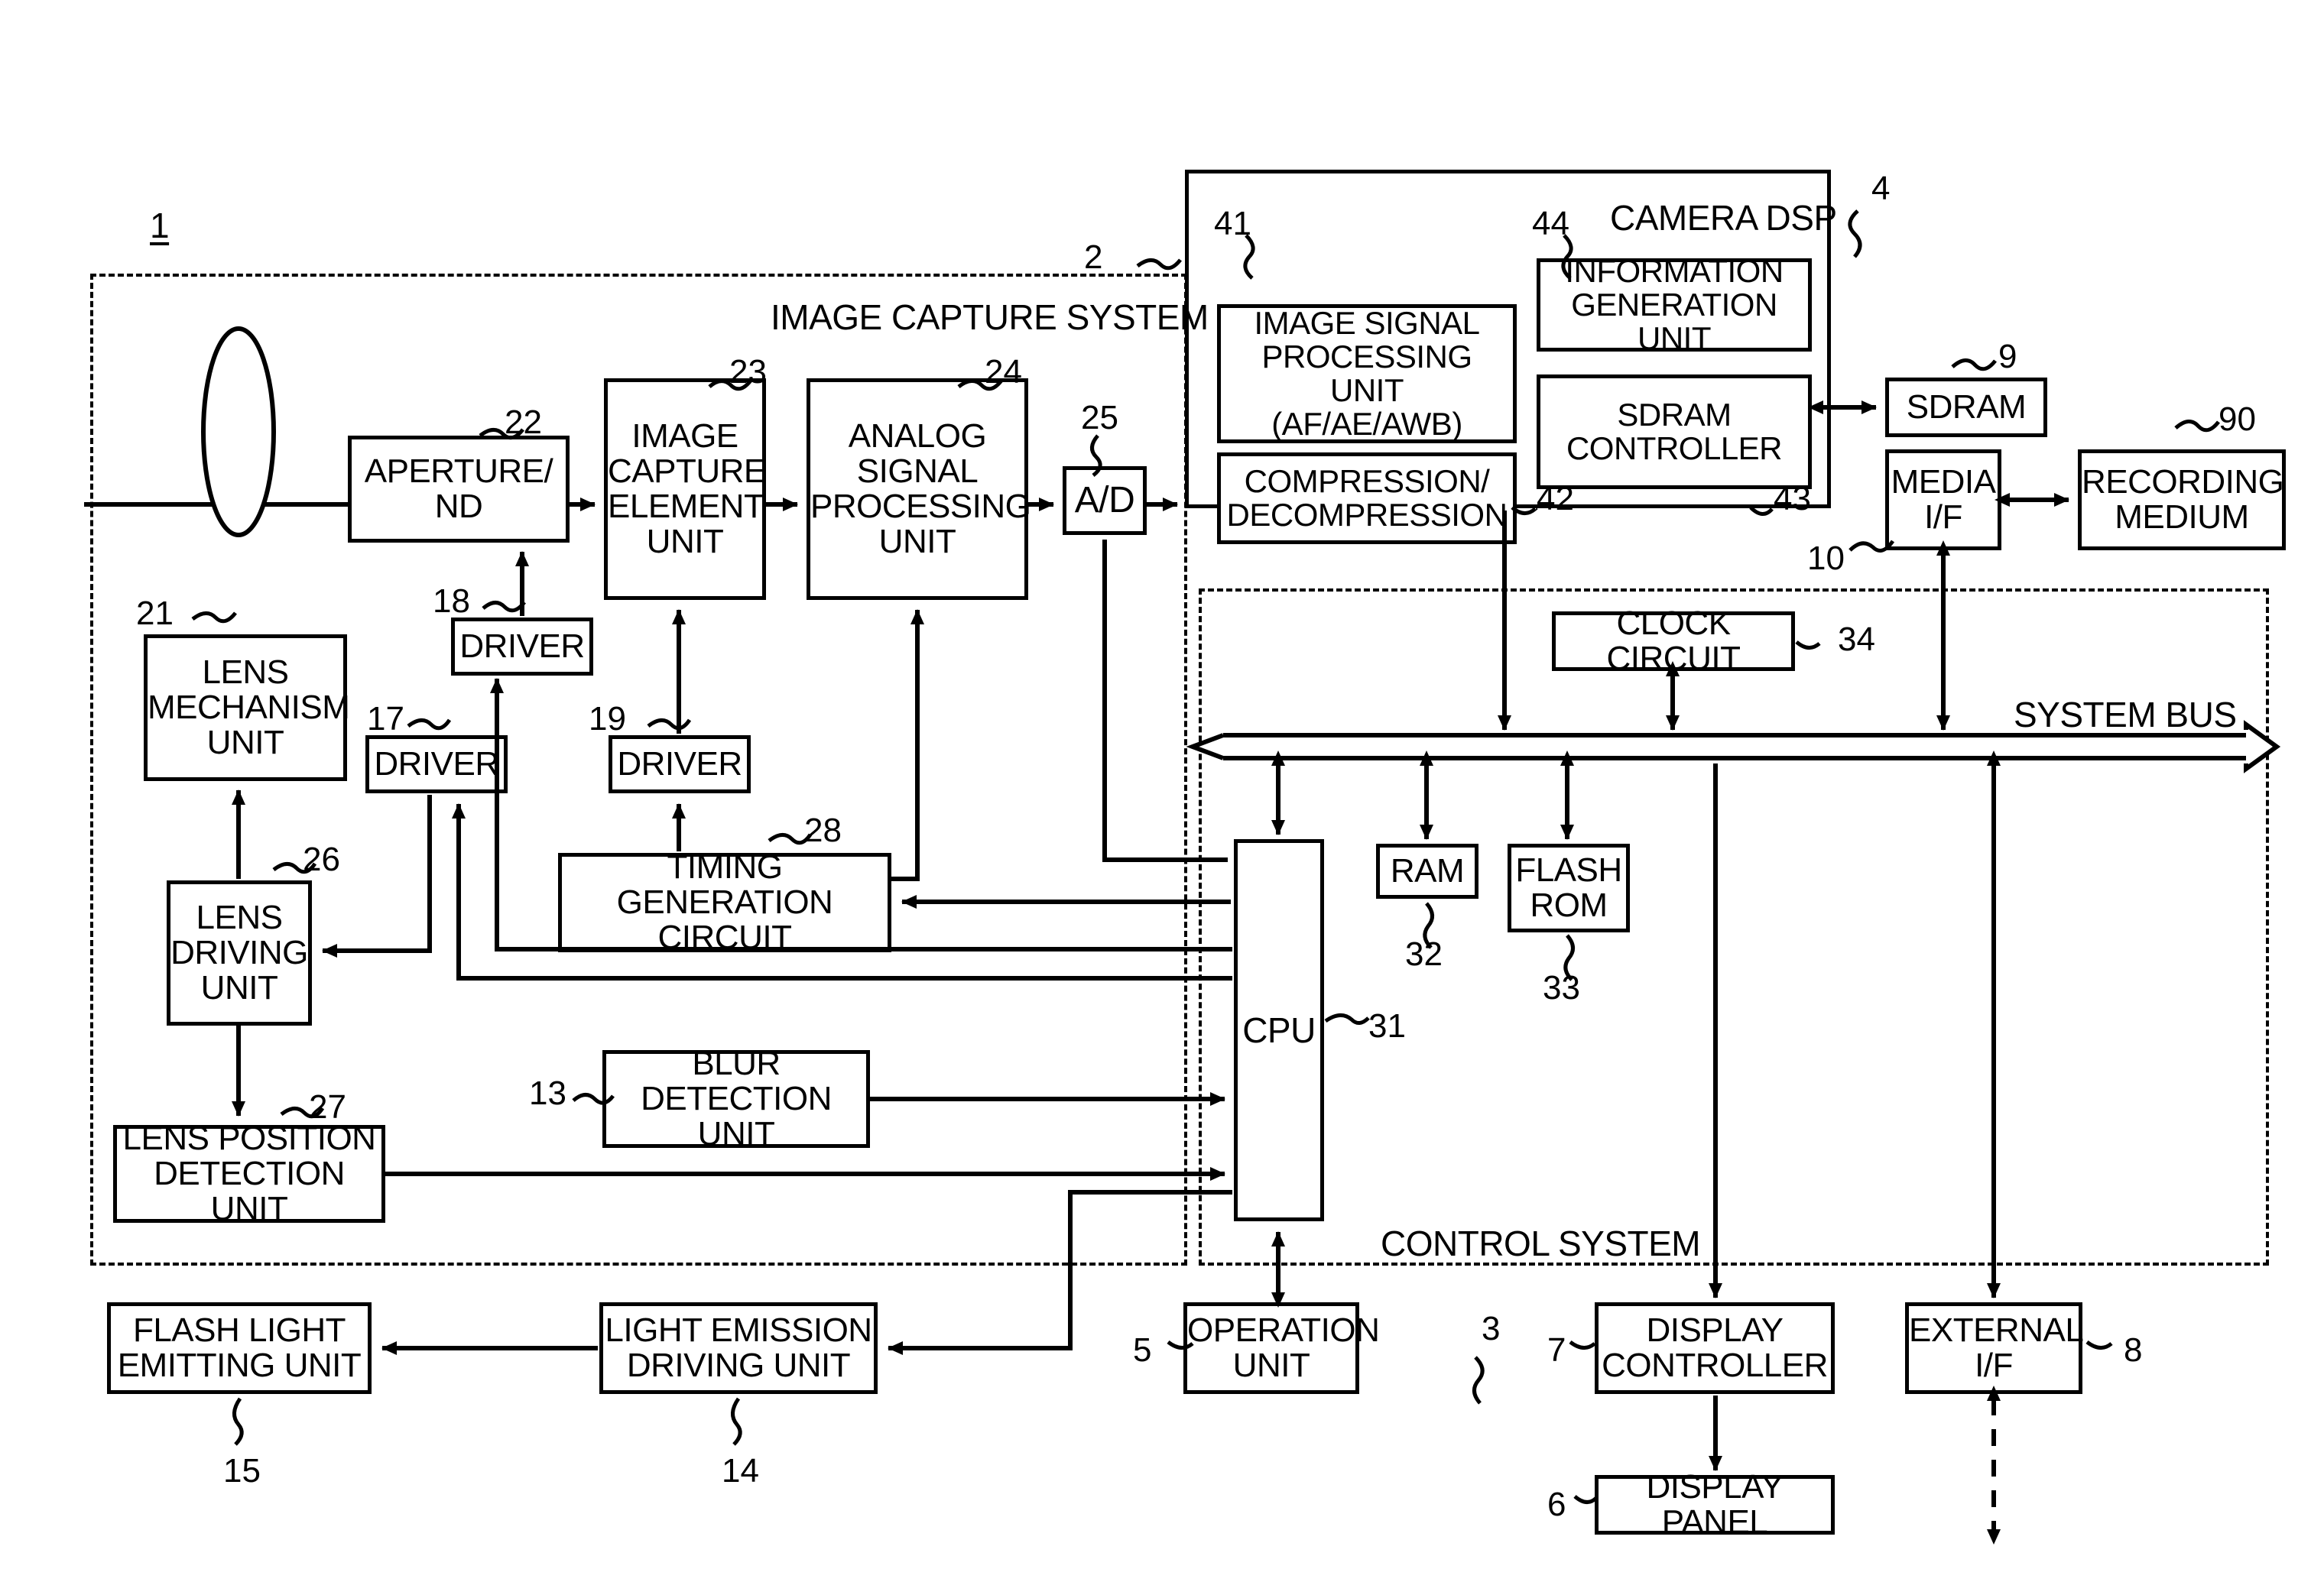  I want to click on image-signal-processing-label: IMAGE SIGNAL PROCESSING UNIT (AF/AE/AWB), so click(1367, 374).